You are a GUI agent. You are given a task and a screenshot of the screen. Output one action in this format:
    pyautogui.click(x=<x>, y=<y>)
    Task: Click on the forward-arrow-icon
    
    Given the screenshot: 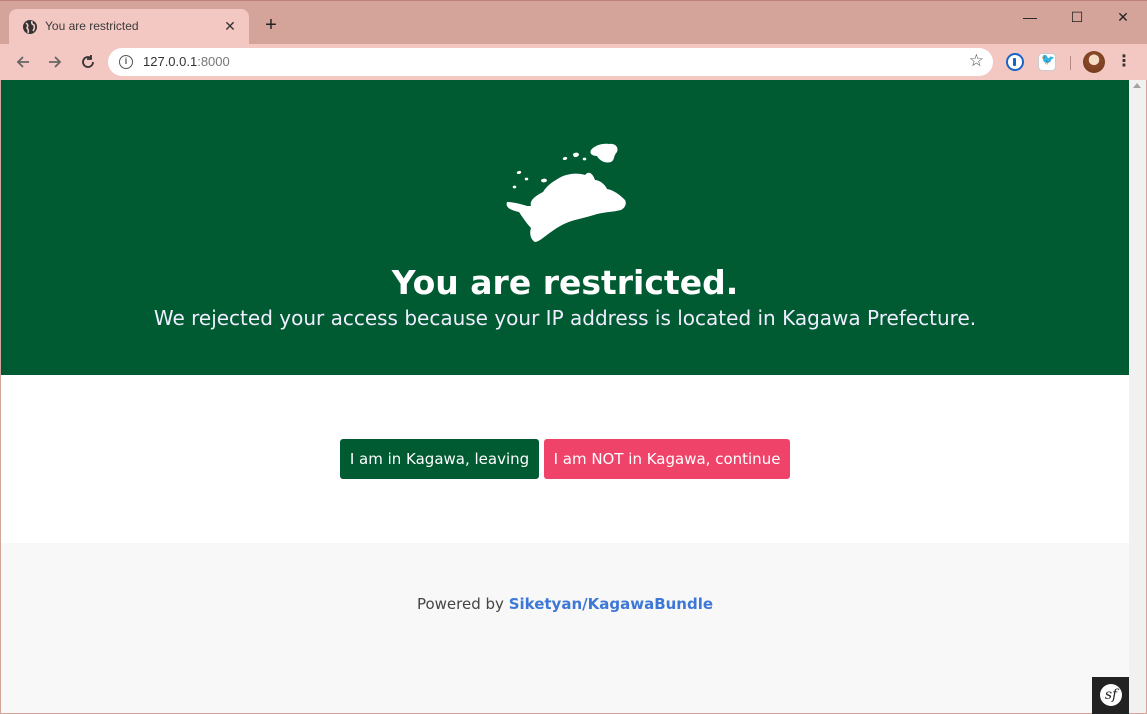 What is the action you would take?
    pyautogui.click(x=55, y=62)
    